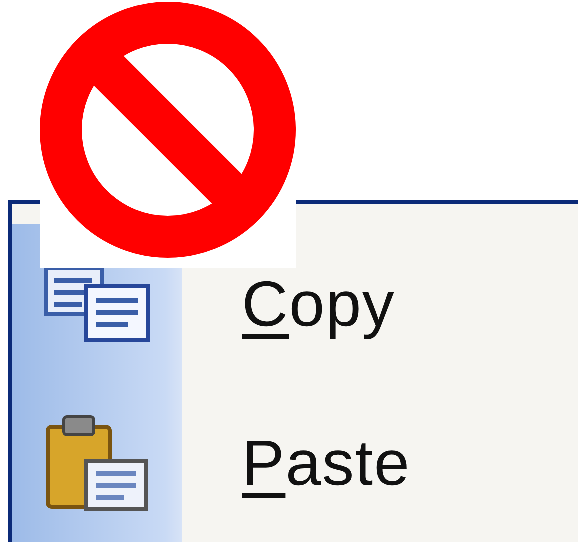  I want to click on menu-item: Copy, so click(319, 303).